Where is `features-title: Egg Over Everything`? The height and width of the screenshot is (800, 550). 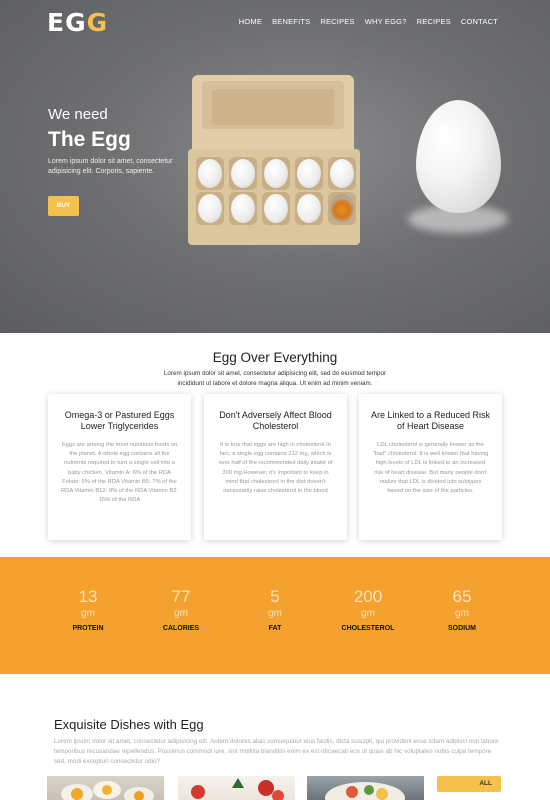 features-title: Egg Over Everything is located at coordinates (275, 357).